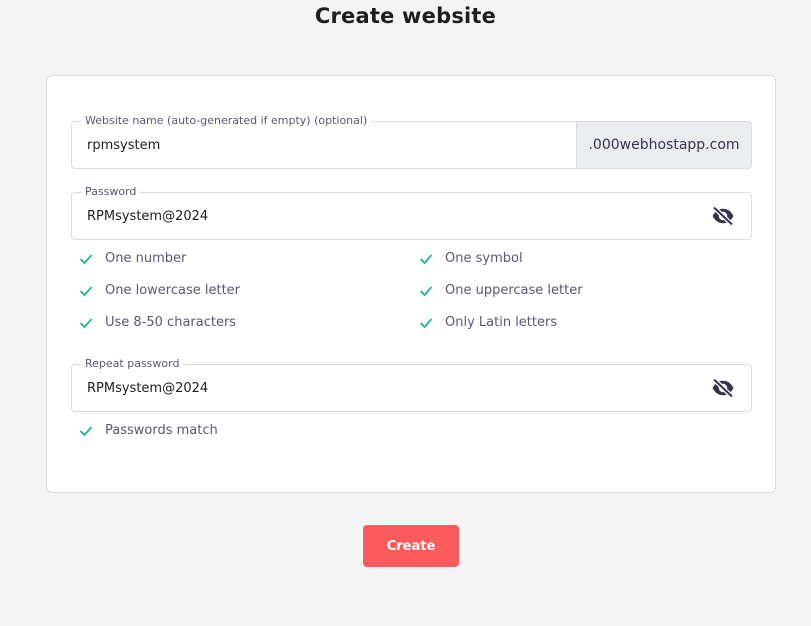 Image resolution: width=811 pixels, height=626 pixels. Describe the element at coordinates (111, 192) in the screenshot. I see `password-label: Password` at that location.